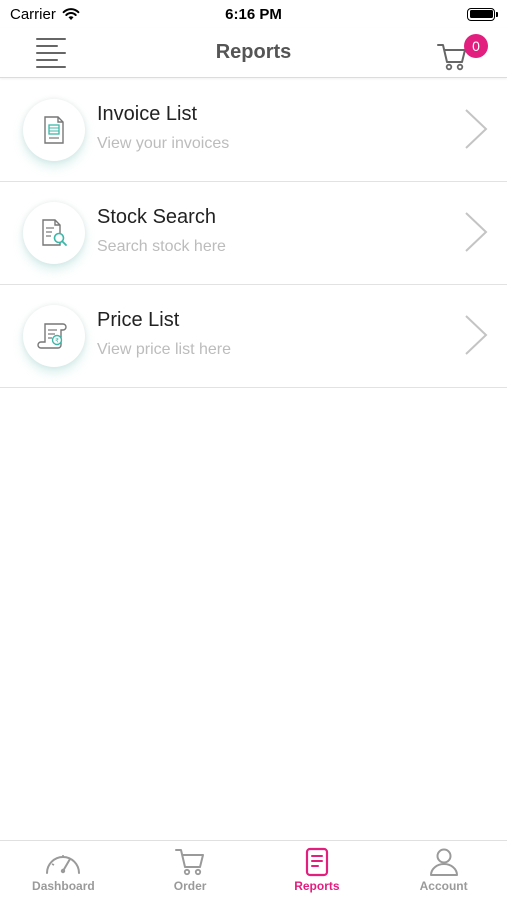 Image resolution: width=507 pixels, height=900 pixels. I want to click on report-item-invoice-list: Invoice List View your invoices, so click(253, 130).